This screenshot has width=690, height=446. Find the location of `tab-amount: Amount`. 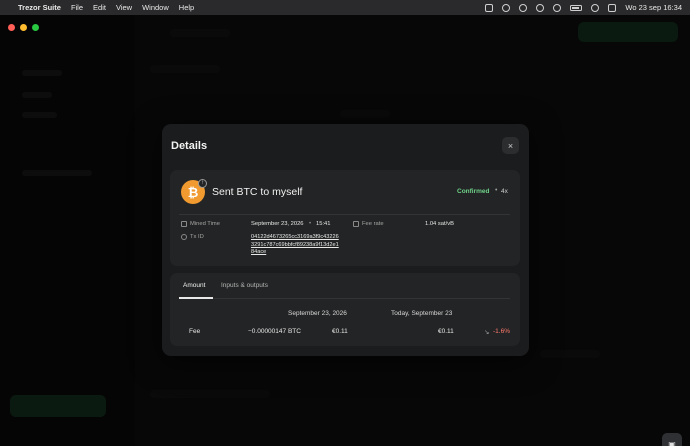

tab-amount: Amount is located at coordinates (194, 285).